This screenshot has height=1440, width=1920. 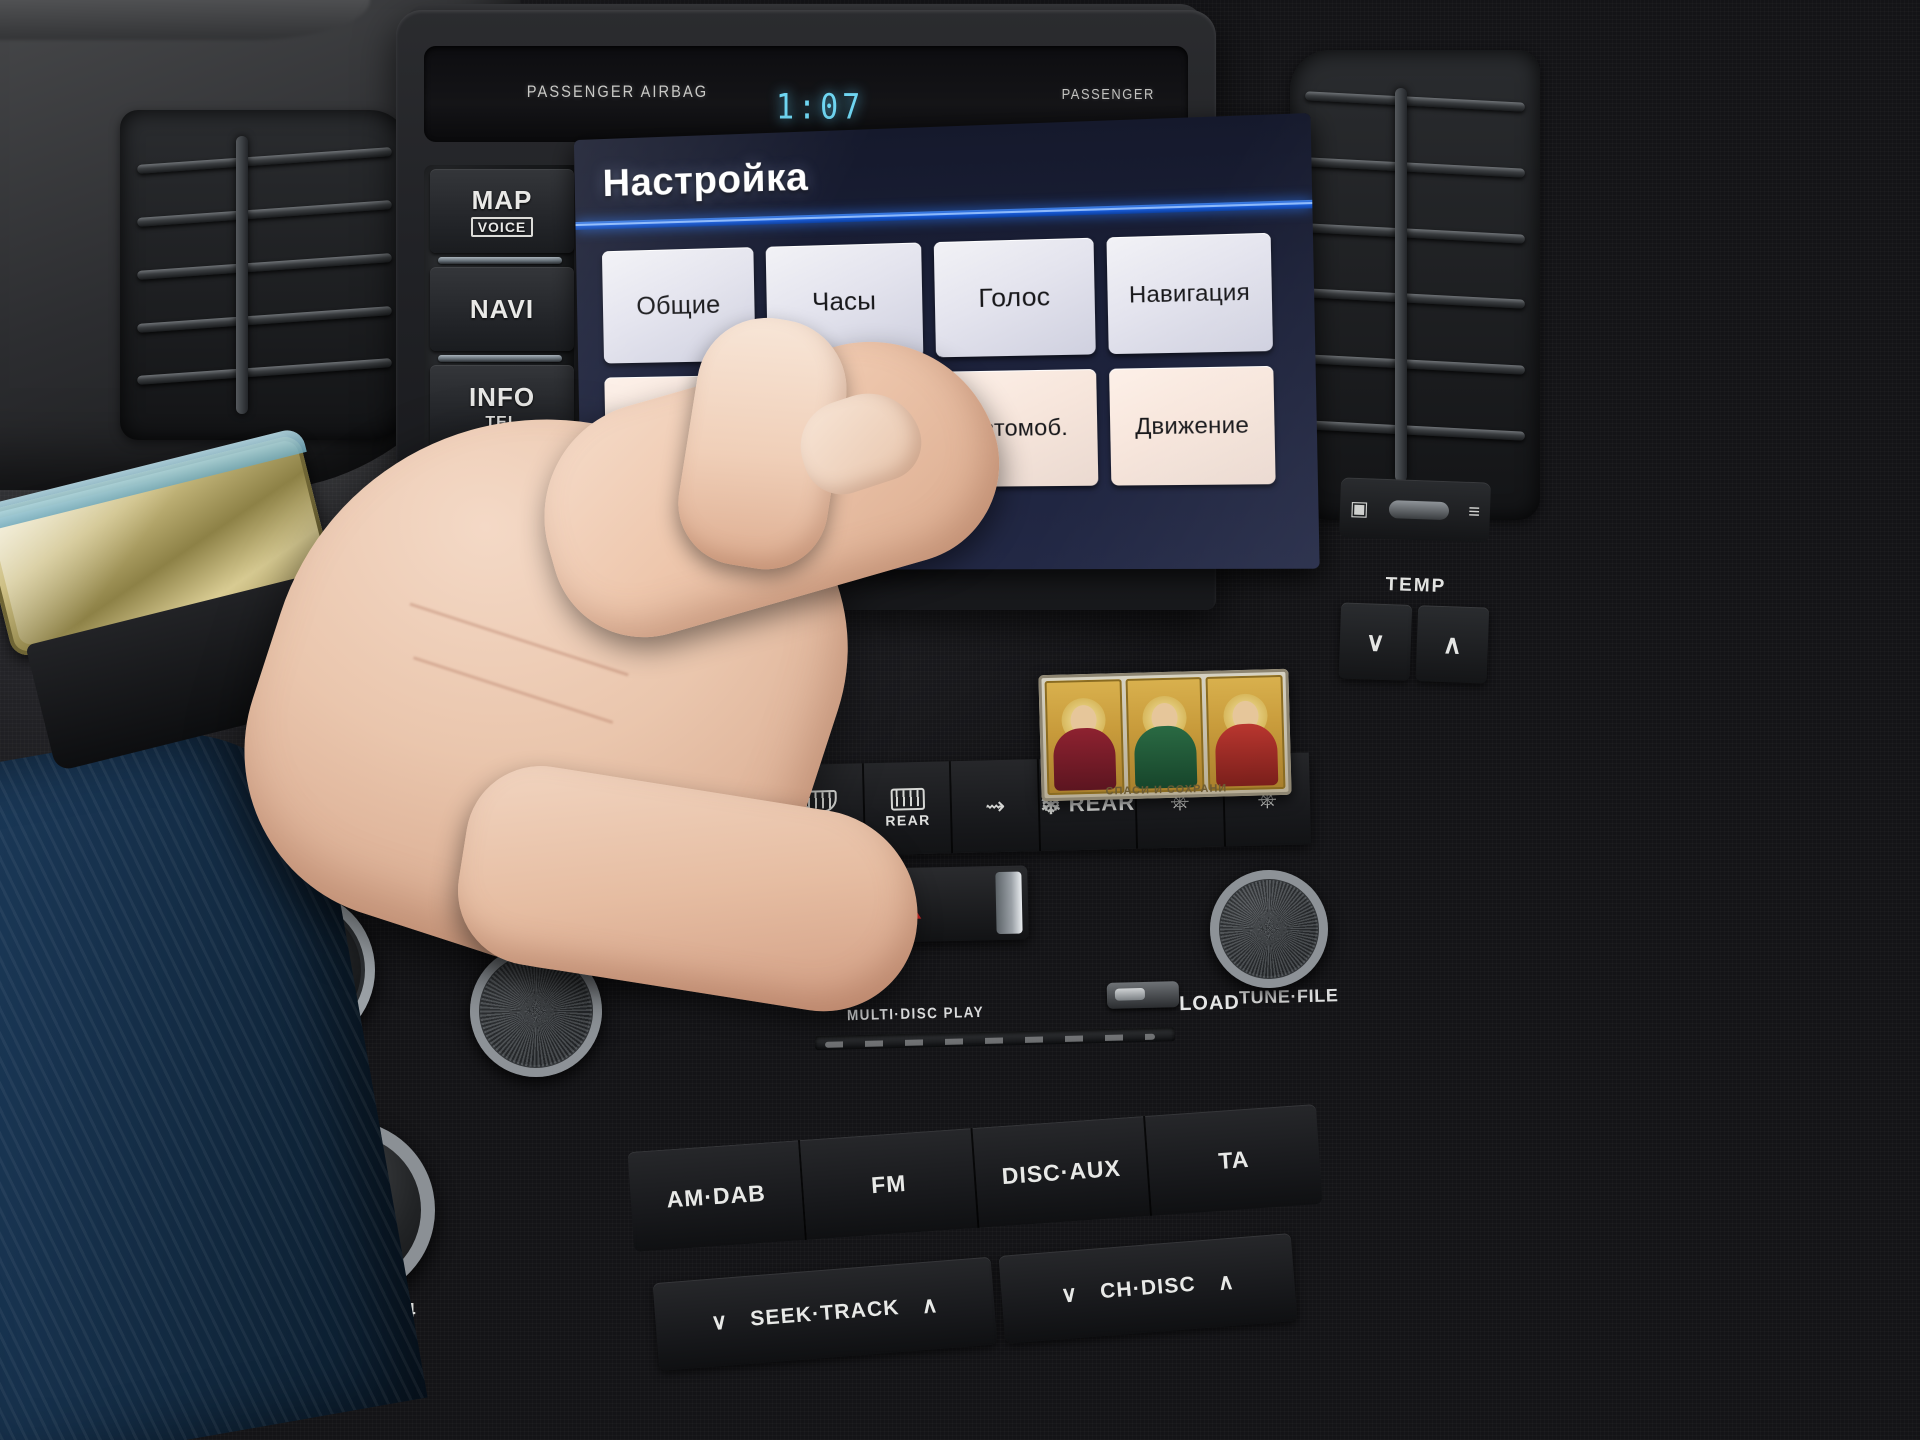 What do you see at coordinates (825, 1313) in the screenshot?
I see `seek-track-label: SEEK·TRACK` at bounding box center [825, 1313].